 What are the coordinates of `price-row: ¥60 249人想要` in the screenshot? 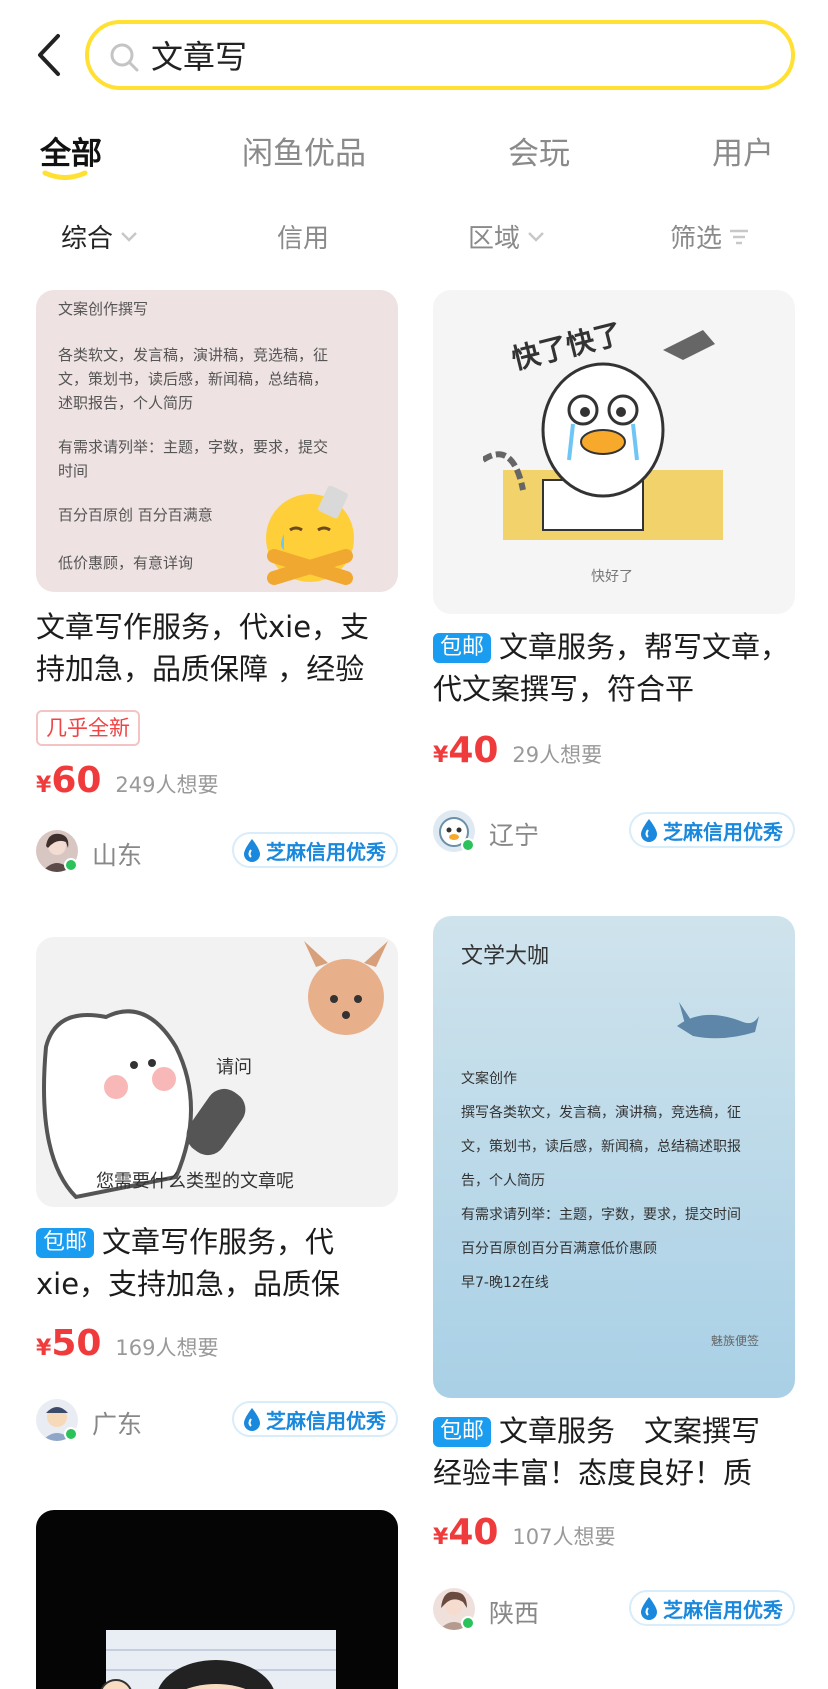 It's located at (127, 785).